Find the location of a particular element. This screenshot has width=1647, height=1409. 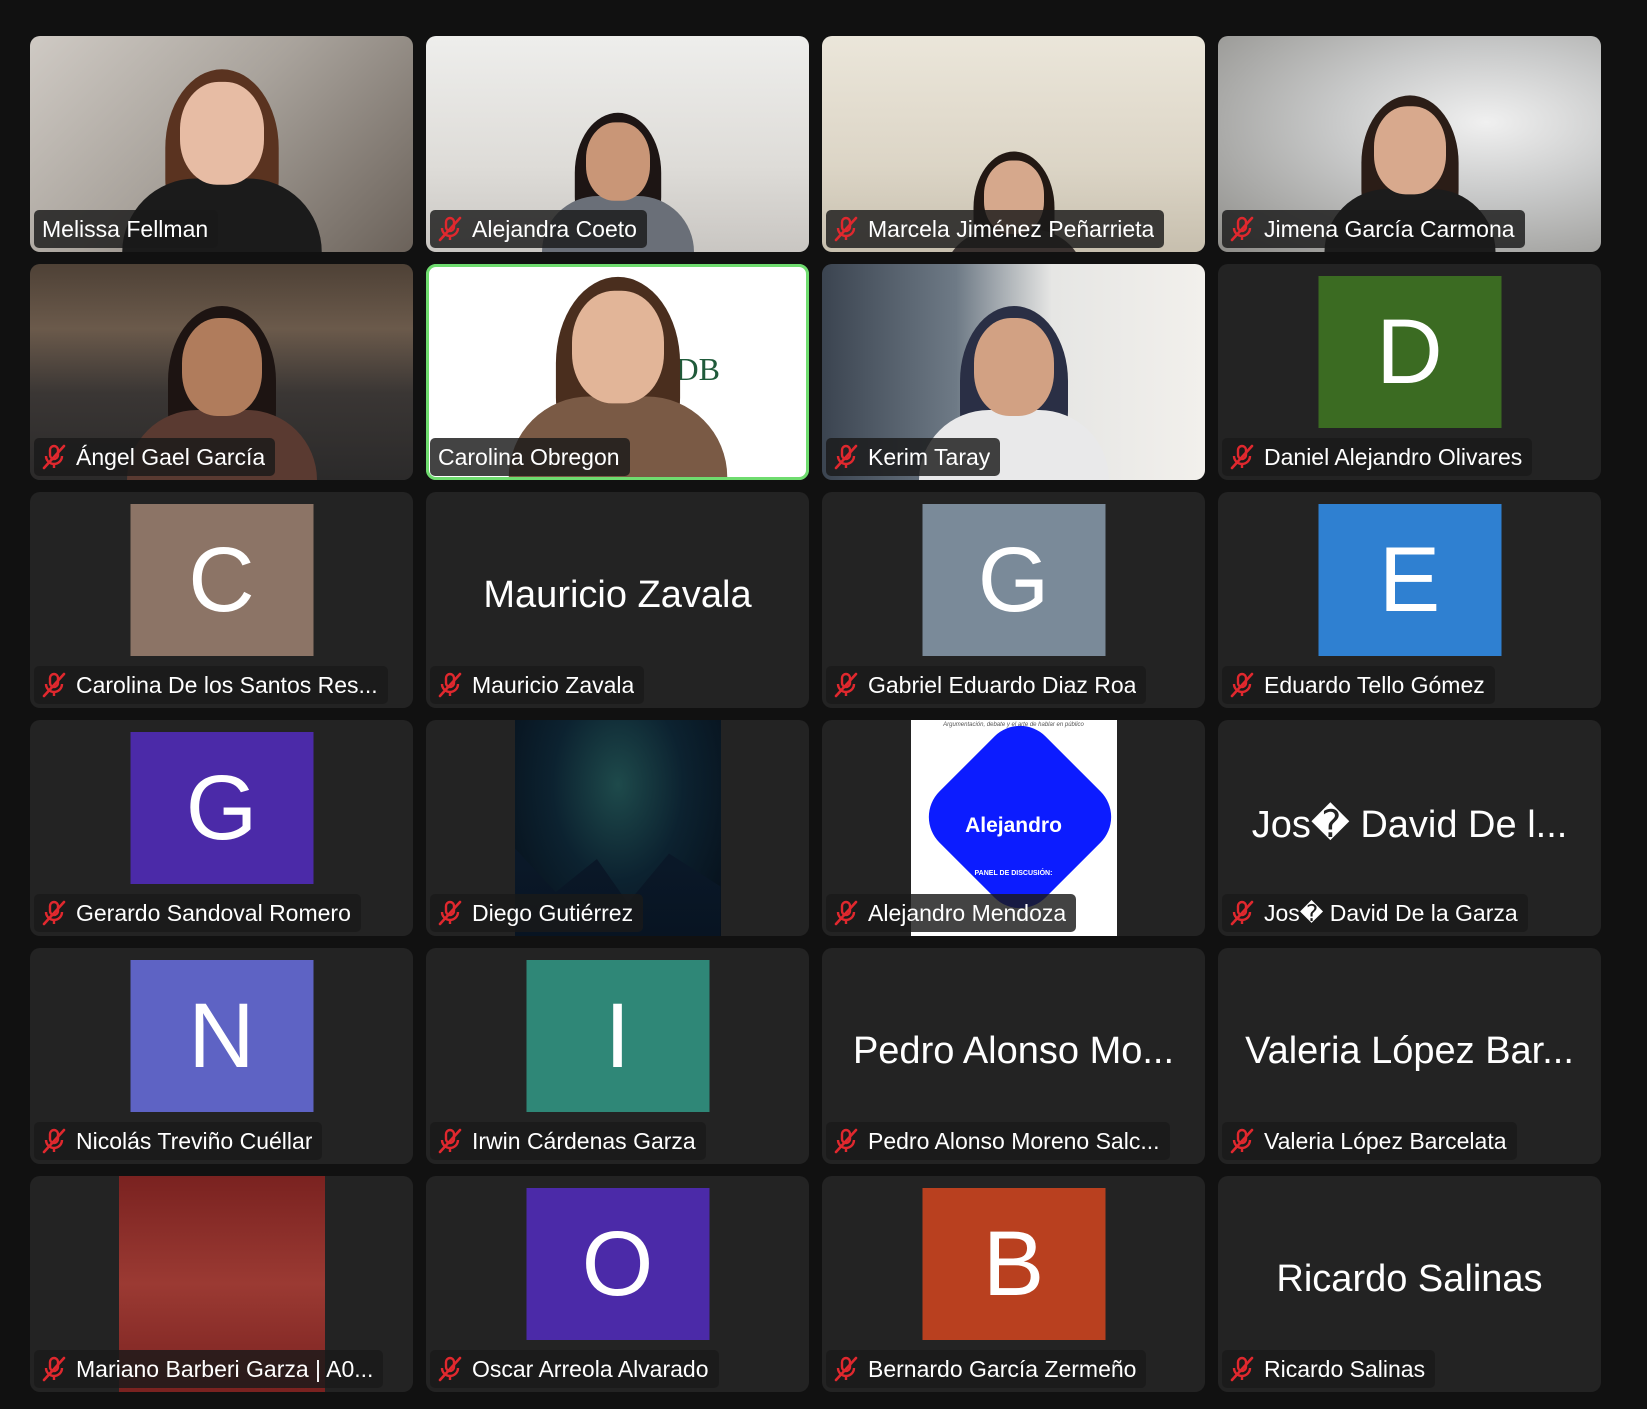

participant-name-label: Kerim Taray is located at coordinates (913, 457).